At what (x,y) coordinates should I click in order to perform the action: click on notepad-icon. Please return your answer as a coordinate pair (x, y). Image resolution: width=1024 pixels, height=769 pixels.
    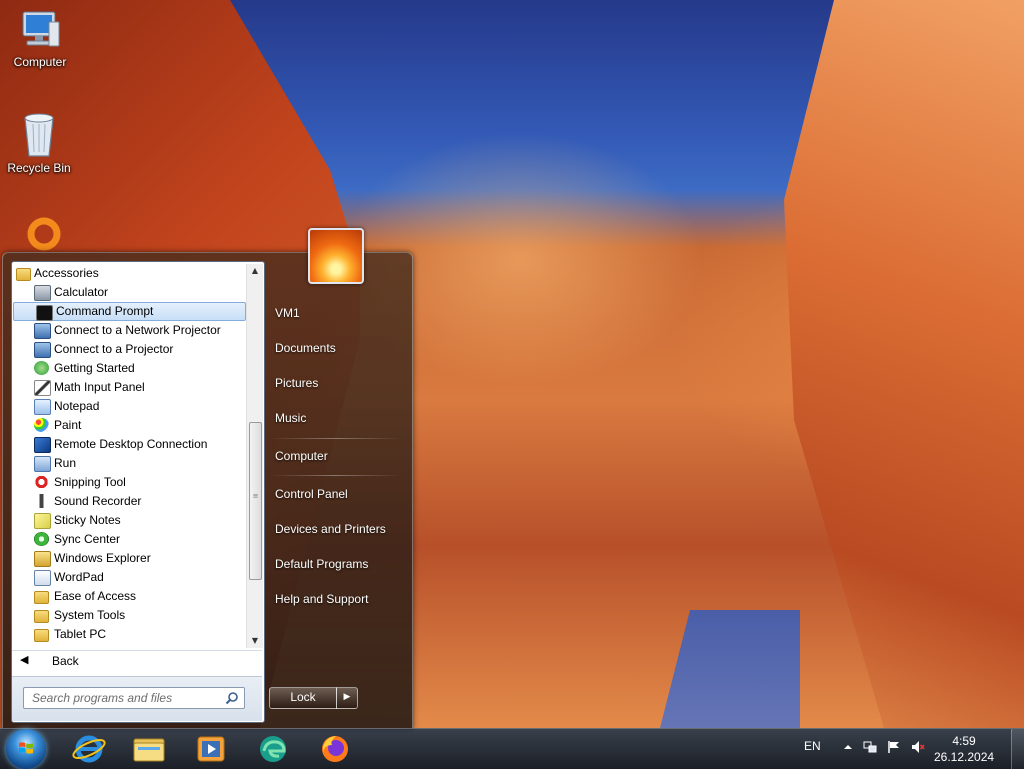
    Looking at the image, I should click on (42, 407).